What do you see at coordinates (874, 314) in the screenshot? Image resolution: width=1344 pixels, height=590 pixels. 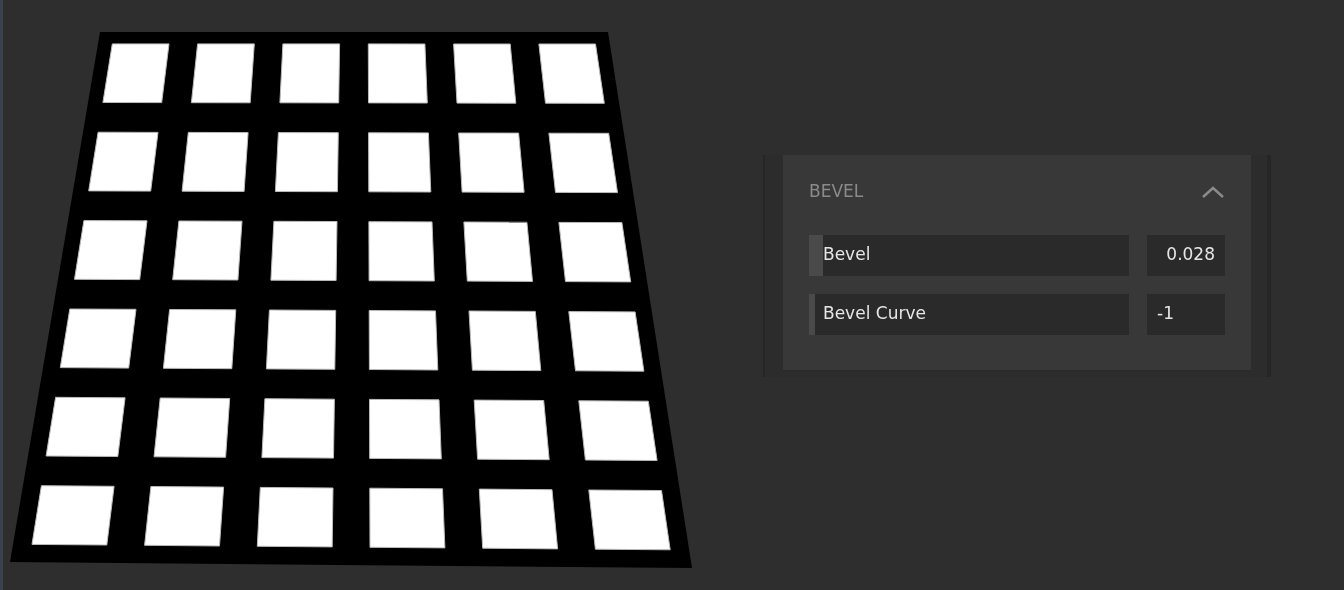 I see `slider-label: Bevel Curve` at bounding box center [874, 314].